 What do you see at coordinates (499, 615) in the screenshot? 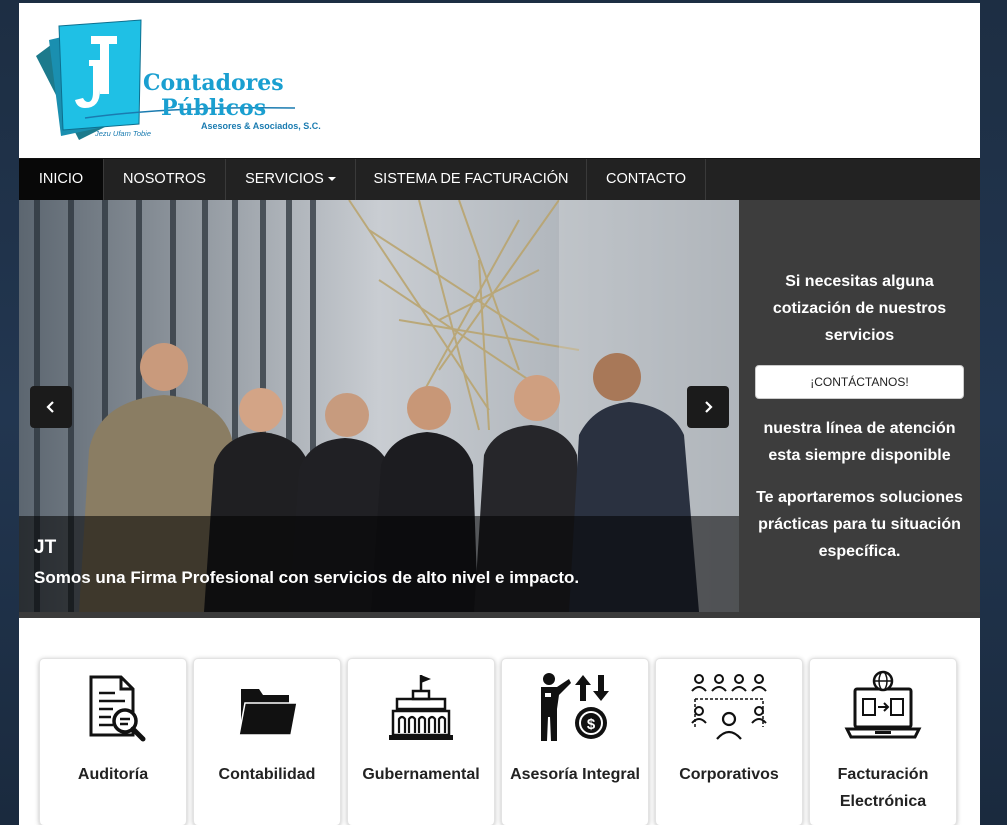
I see `divider-band` at bounding box center [499, 615].